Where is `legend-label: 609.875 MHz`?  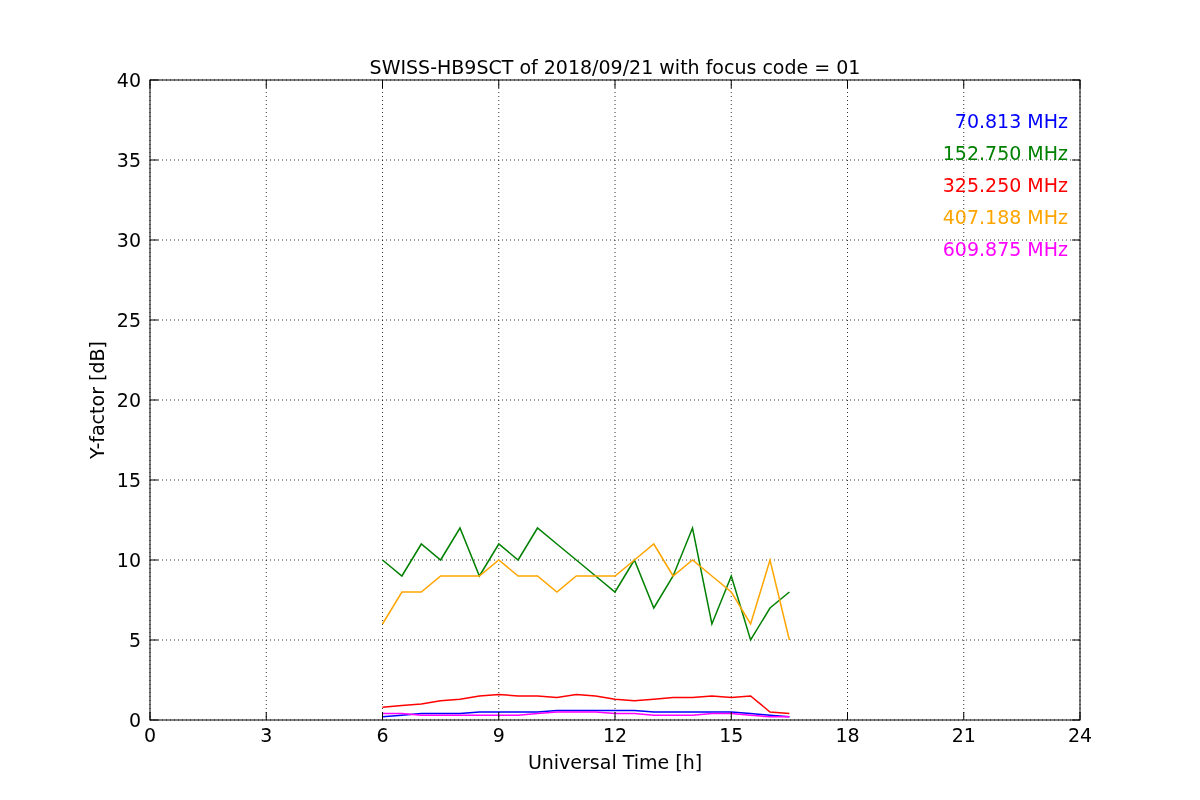 legend-label: 609.875 MHz is located at coordinates (1005, 249).